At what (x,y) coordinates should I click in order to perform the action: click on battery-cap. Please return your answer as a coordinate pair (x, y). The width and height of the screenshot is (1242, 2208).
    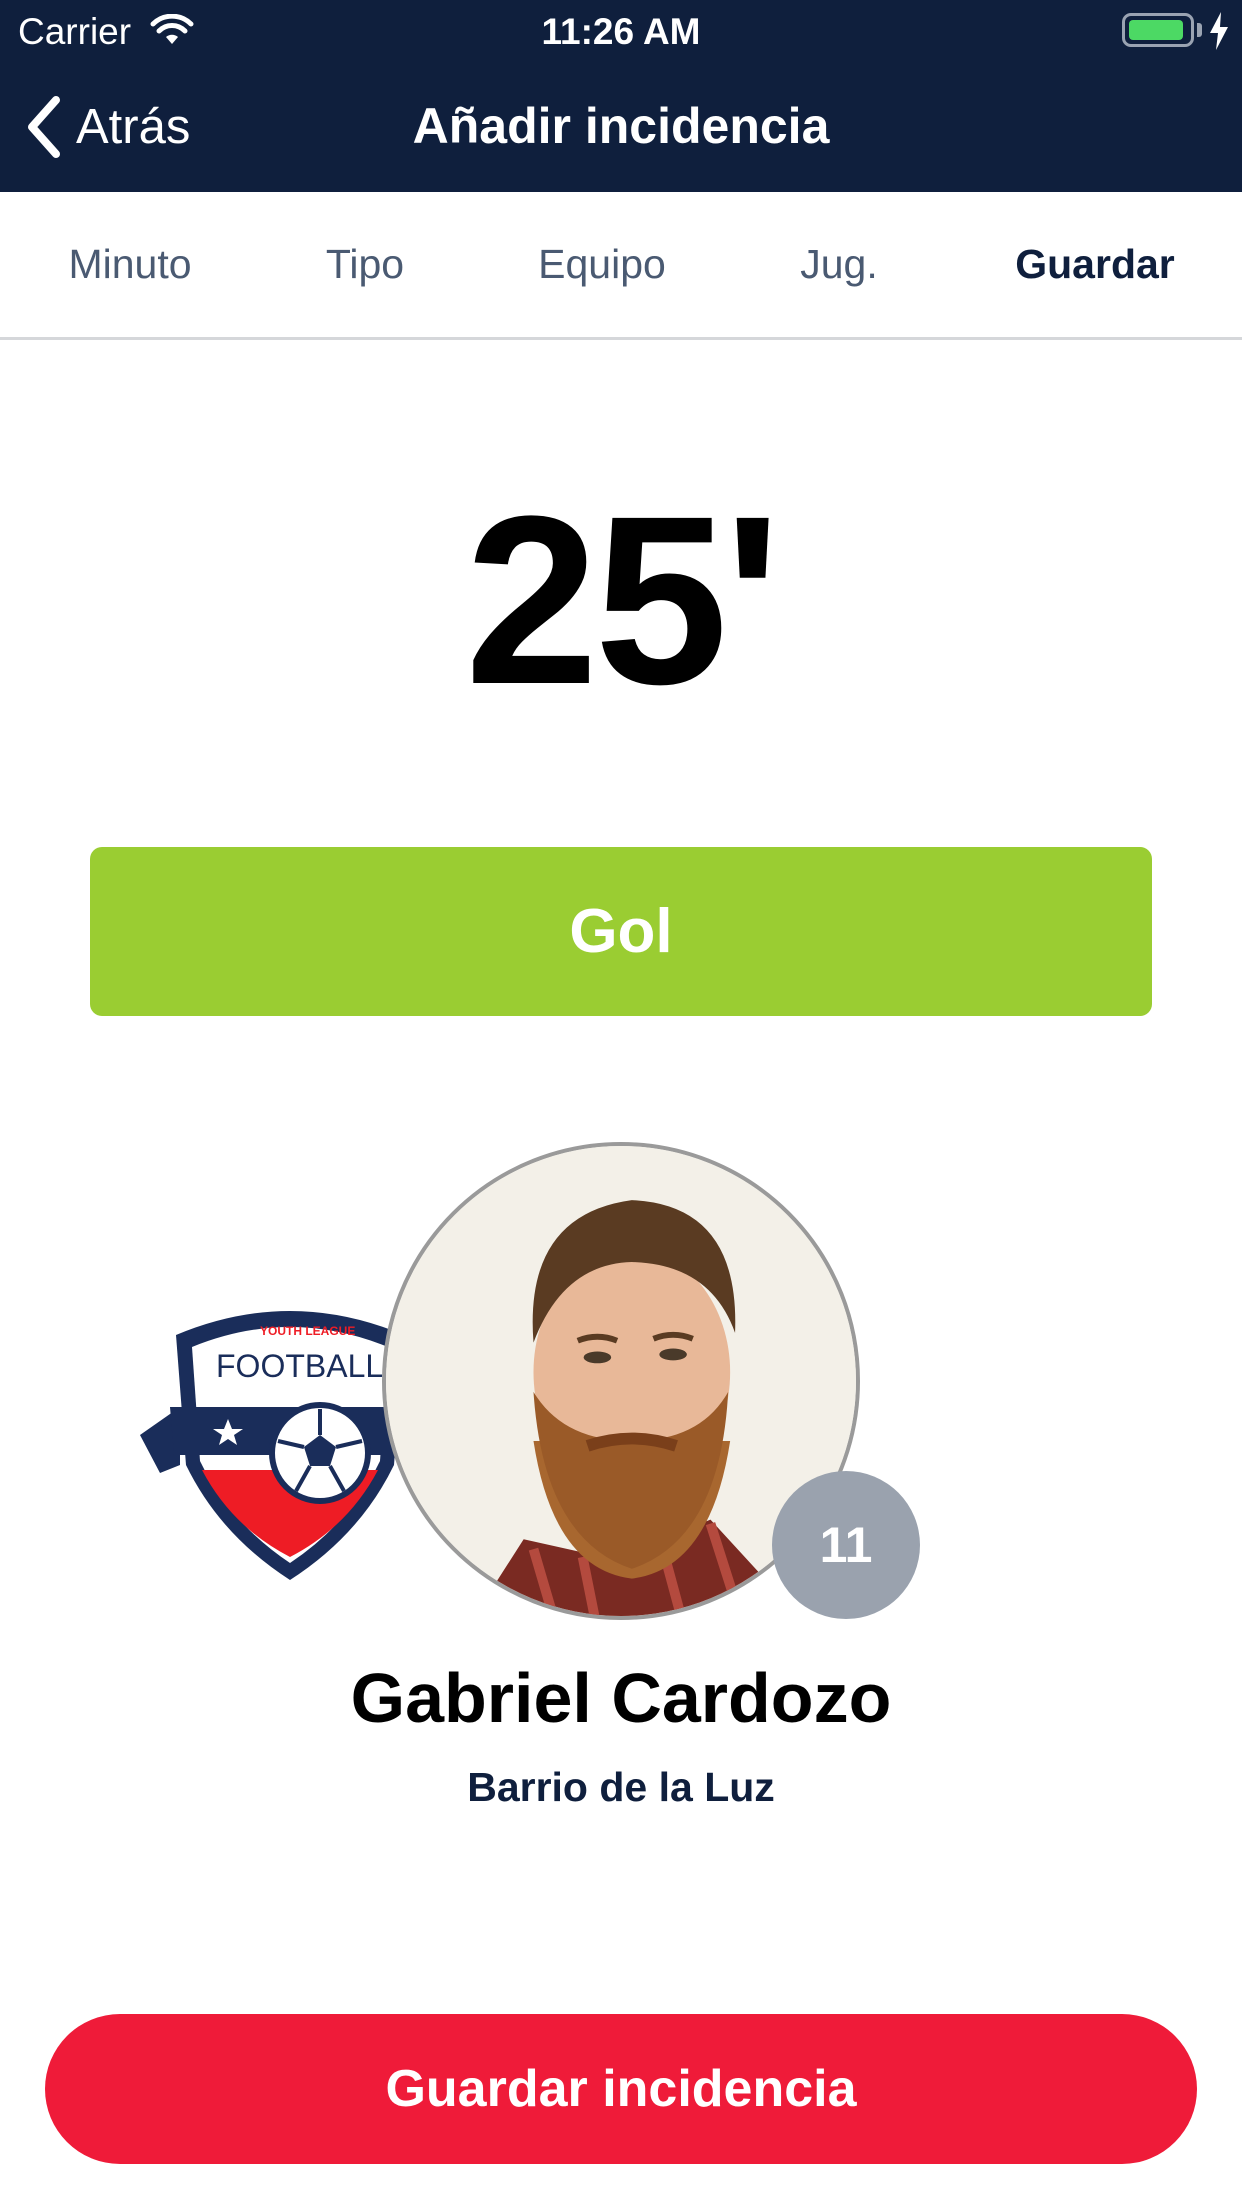
    Looking at the image, I should click on (1199, 30).